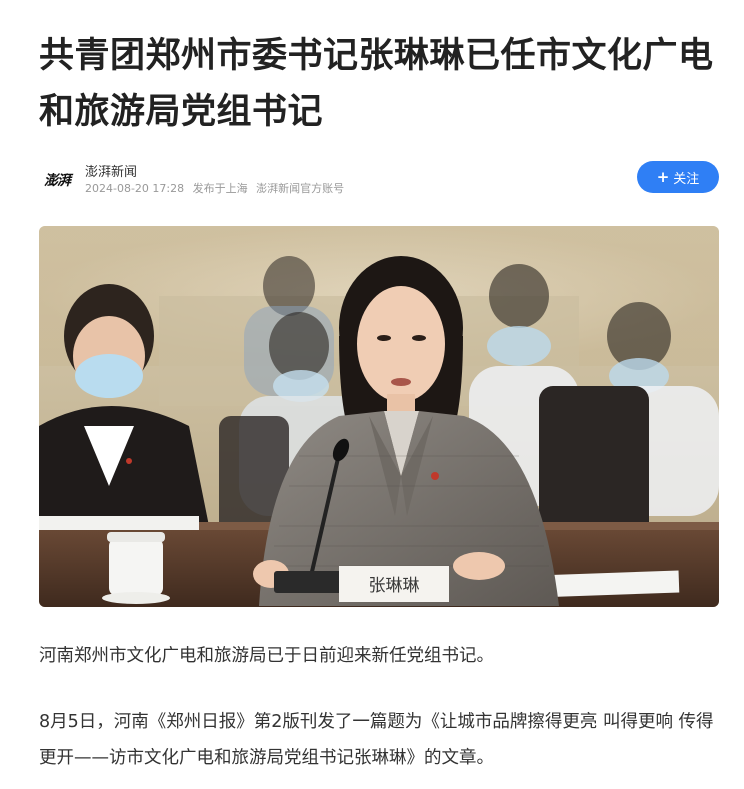  I want to click on nameplate-label: 张琳琳, so click(394, 586).